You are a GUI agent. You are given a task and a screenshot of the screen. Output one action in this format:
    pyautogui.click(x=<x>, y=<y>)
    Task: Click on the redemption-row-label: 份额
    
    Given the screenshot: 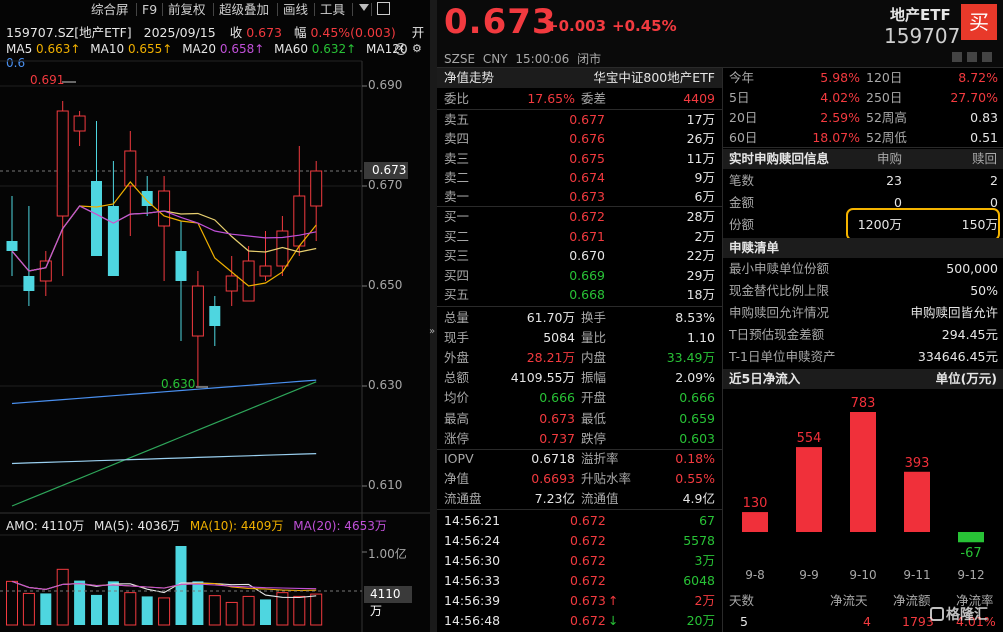 What is the action you would take?
    pyautogui.click(x=742, y=224)
    